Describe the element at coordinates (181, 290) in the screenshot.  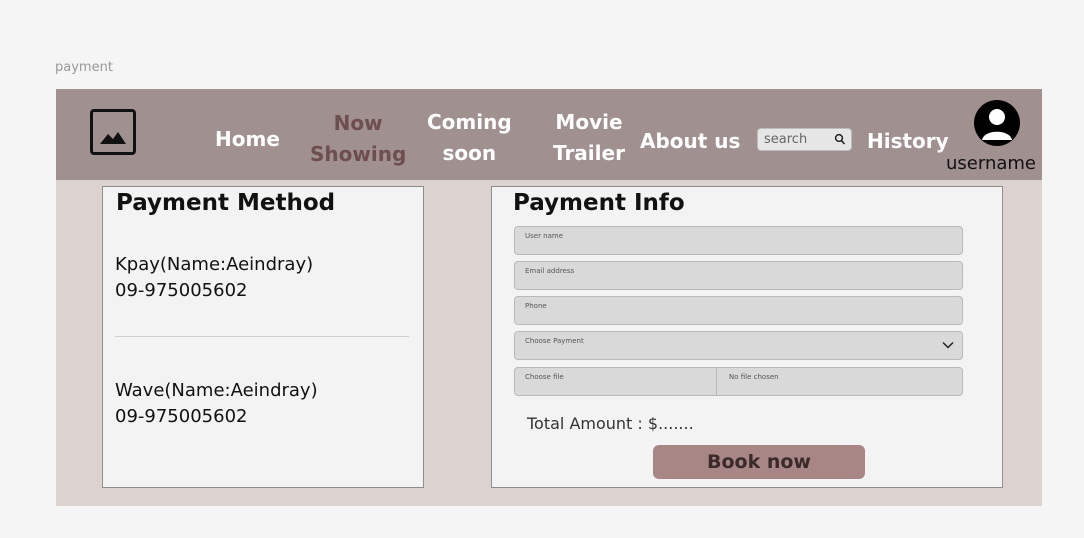
I see `kpay-phone: 09-975005602` at that location.